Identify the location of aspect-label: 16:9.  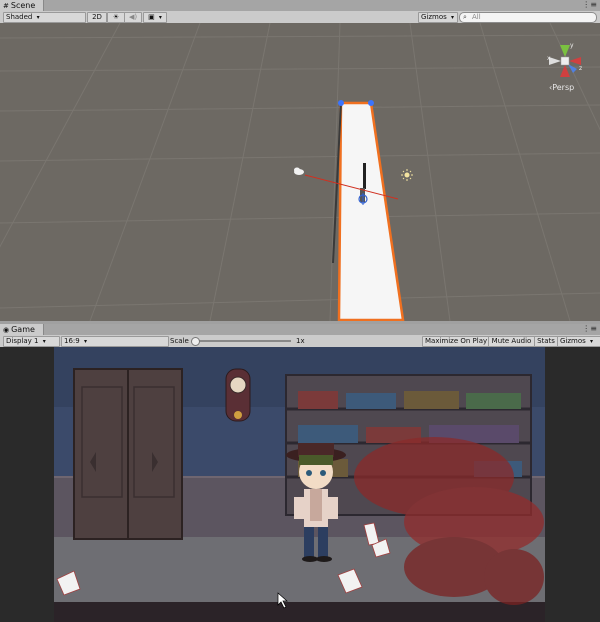
(72, 341).